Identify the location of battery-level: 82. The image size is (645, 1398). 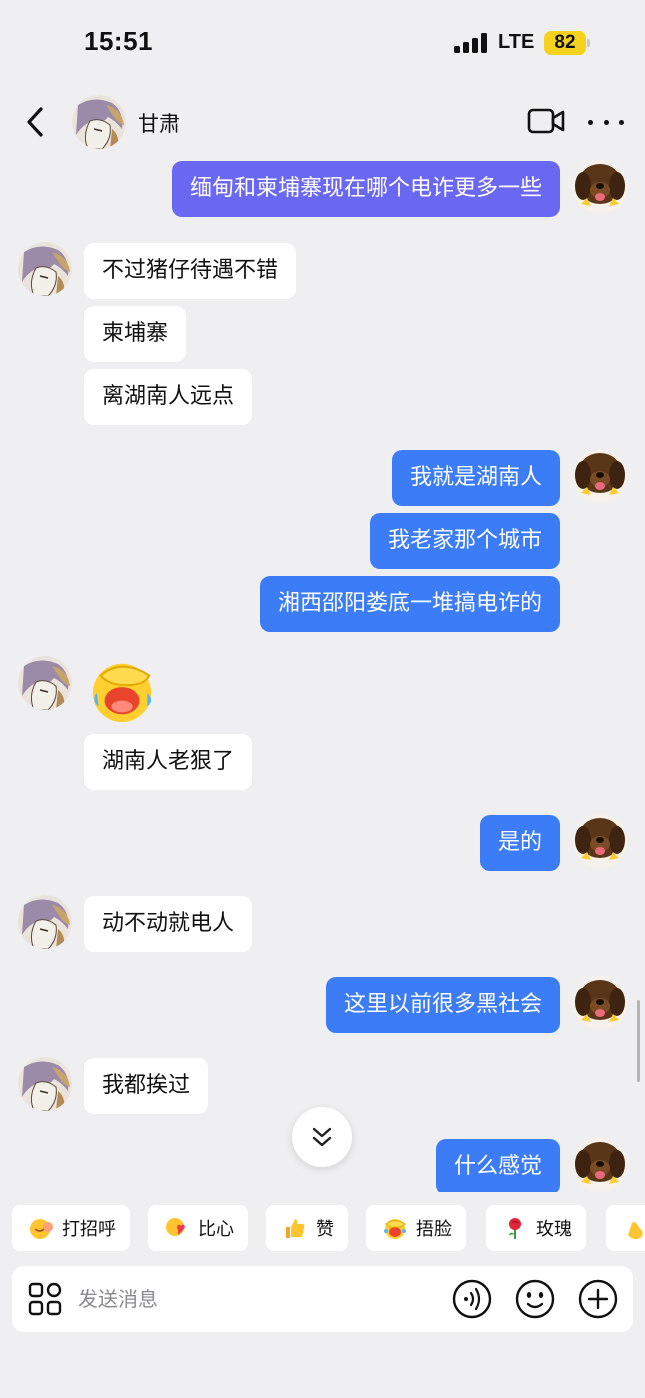
(565, 43).